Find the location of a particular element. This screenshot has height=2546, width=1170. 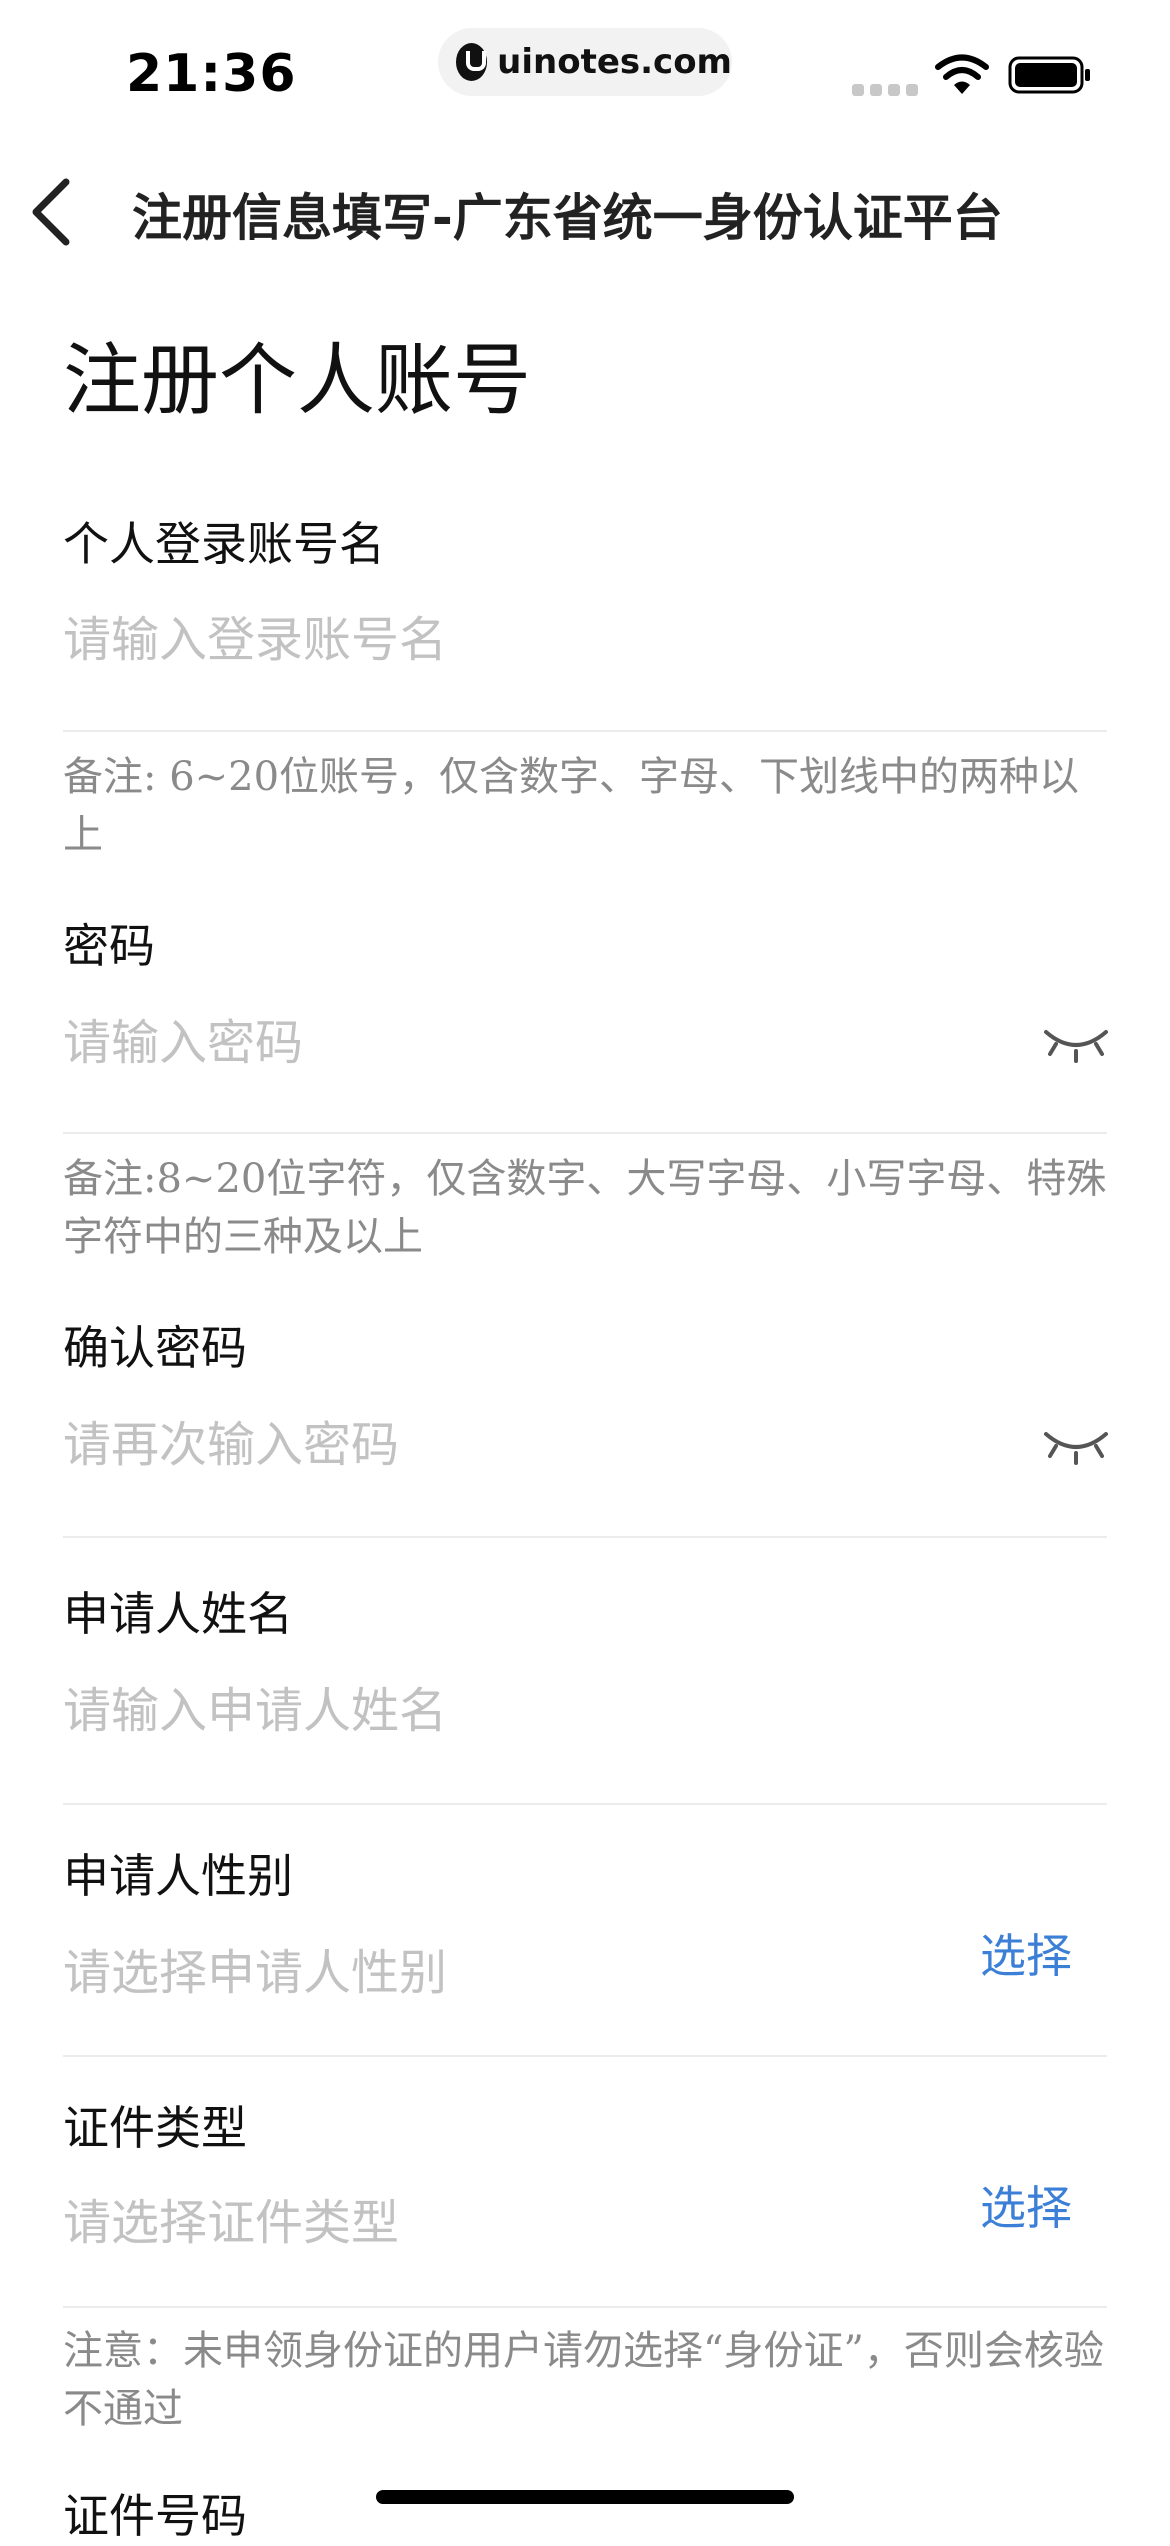

id-type-label: 证件类型 is located at coordinates (155, 2128).